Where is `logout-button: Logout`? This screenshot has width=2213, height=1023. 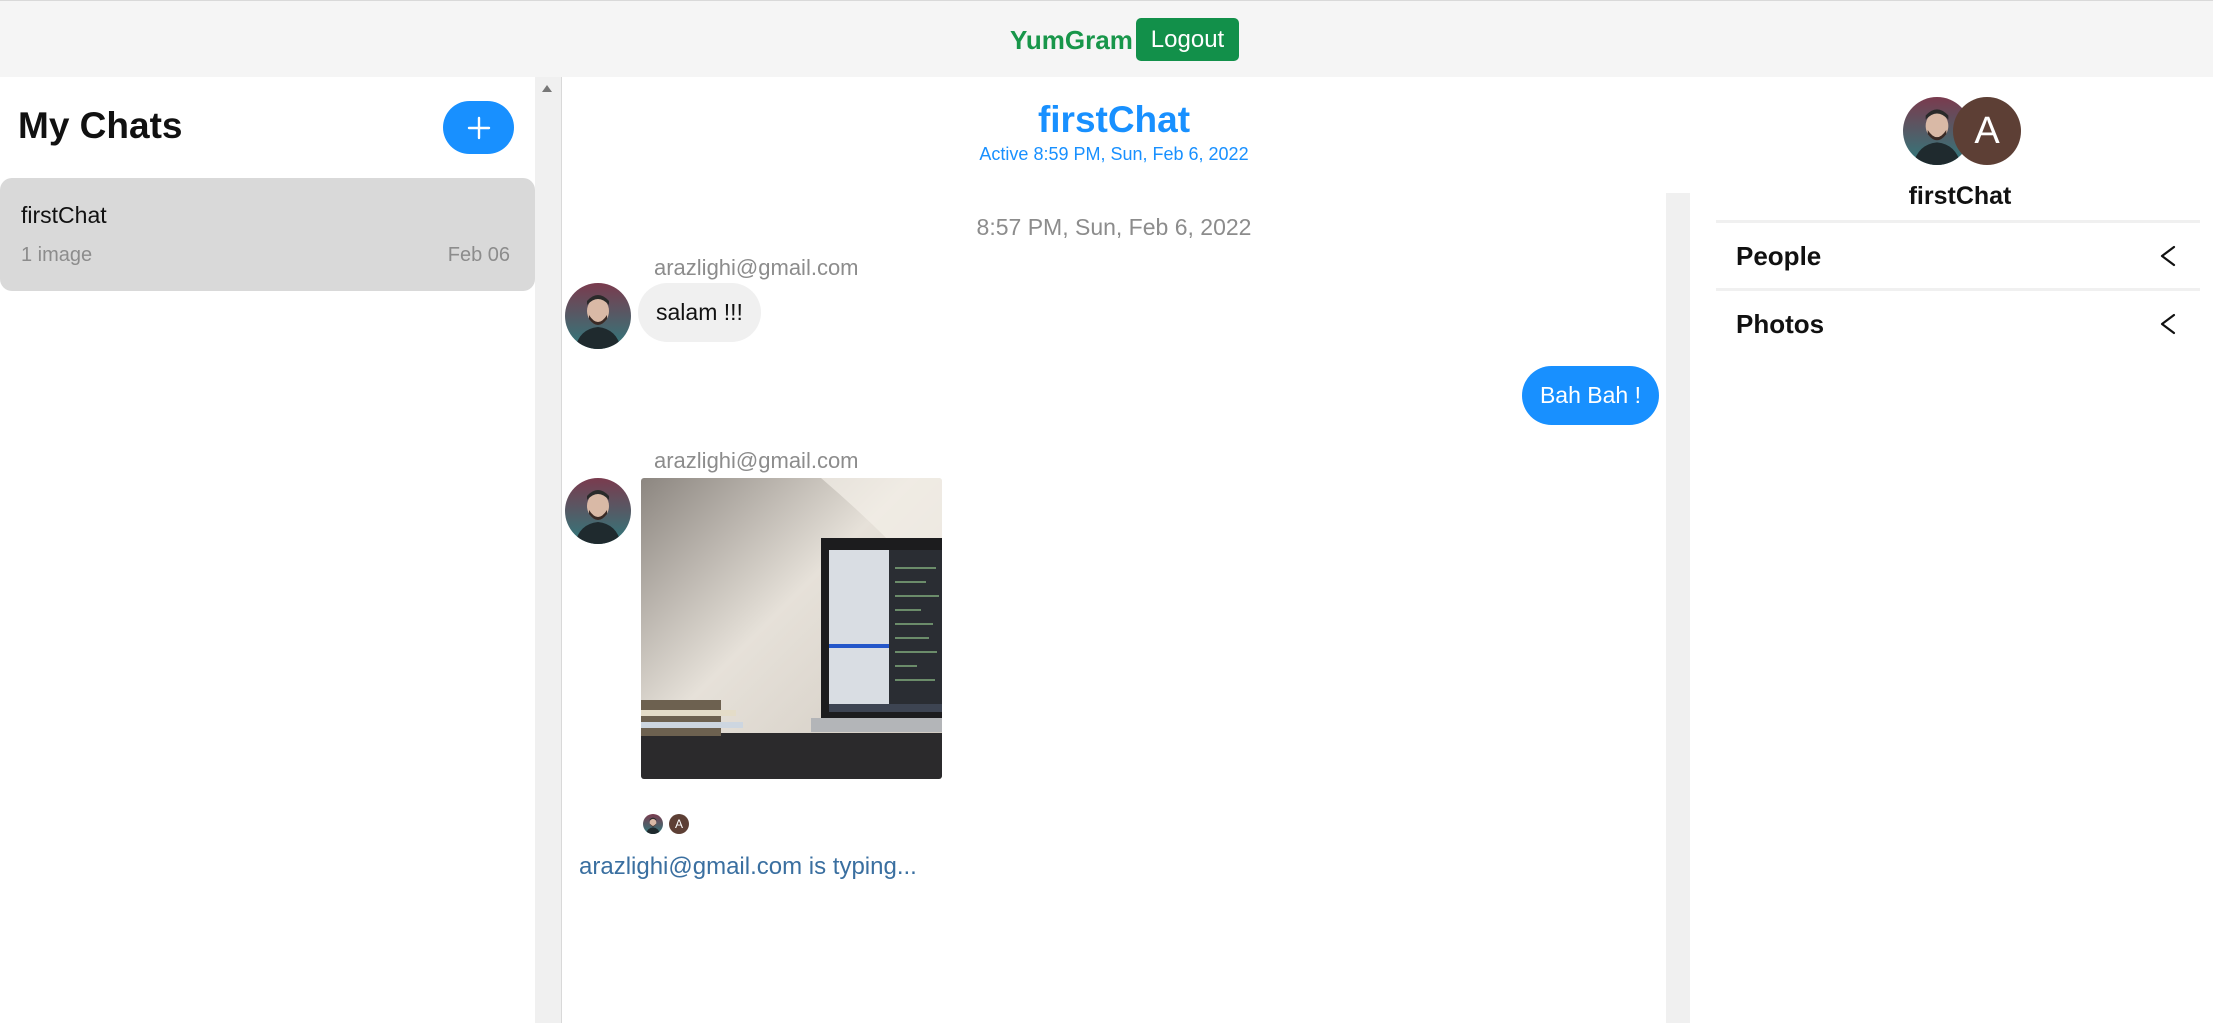 logout-button: Logout is located at coordinates (1187, 39).